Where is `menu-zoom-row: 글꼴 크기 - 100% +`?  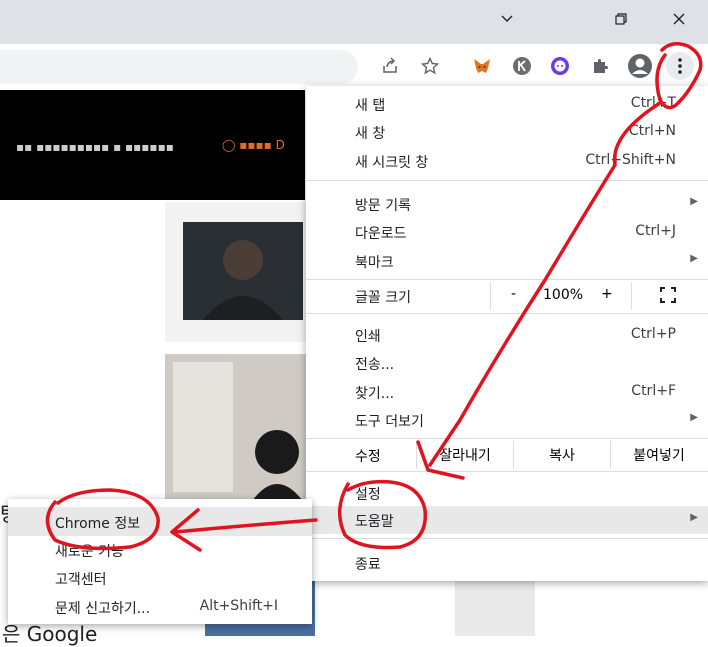 menu-zoom-row: 글꼴 크기 - 100% + is located at coordinates (507, 296).